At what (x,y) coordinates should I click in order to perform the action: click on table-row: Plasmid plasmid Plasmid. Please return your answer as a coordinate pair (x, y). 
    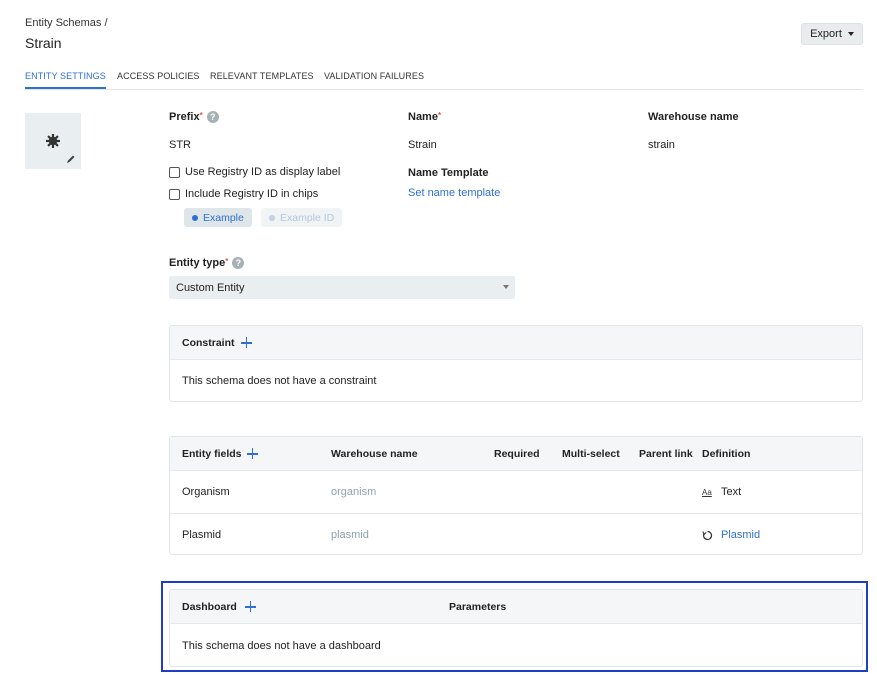
    Looking at the image, I should click on (516, 534).